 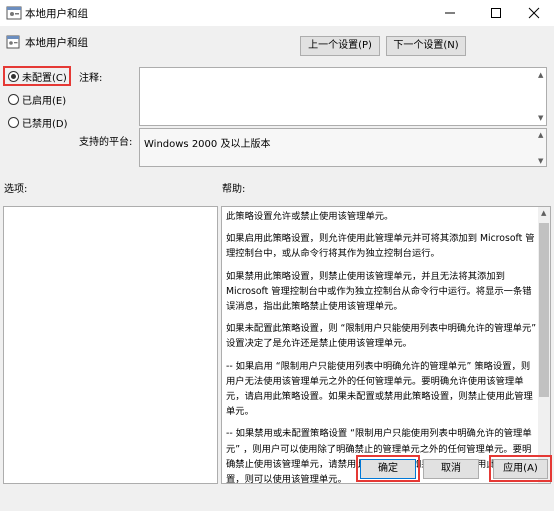 What do you see at coordinates (16, 189) in the screenshot?
I see `options-label: 选项:` at bounding box center [16, 189].